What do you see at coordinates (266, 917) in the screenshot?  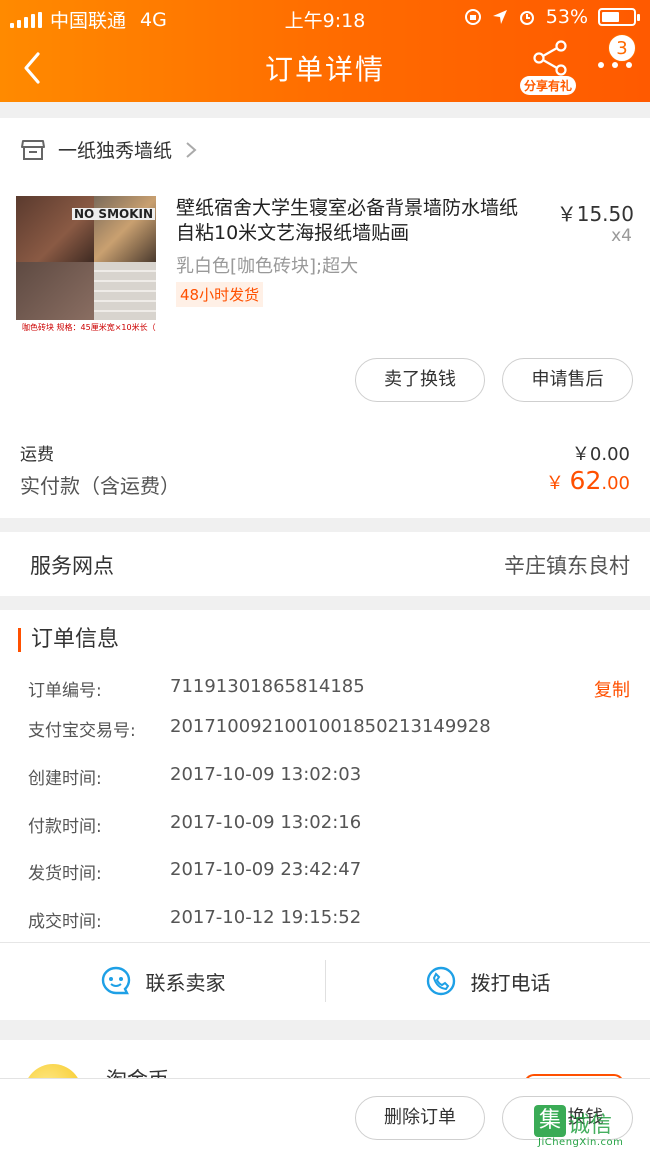 I see `completed-time: 2017-10-12 19:15:52` at bounding box center [266, 917].